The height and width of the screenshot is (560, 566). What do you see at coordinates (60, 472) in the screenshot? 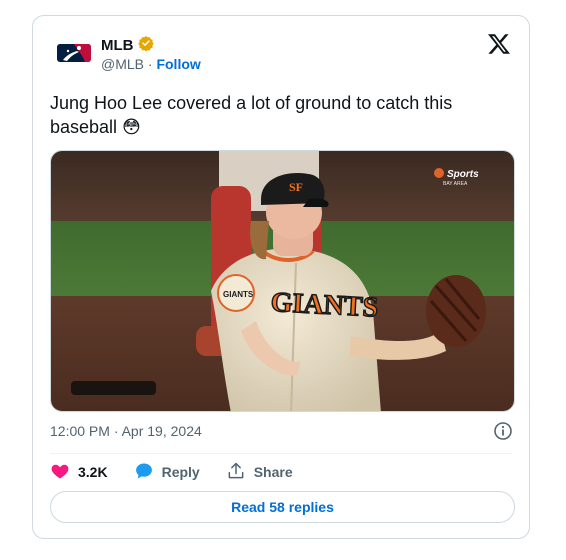
I see `heart-icon` at bounding box center [60, 472].